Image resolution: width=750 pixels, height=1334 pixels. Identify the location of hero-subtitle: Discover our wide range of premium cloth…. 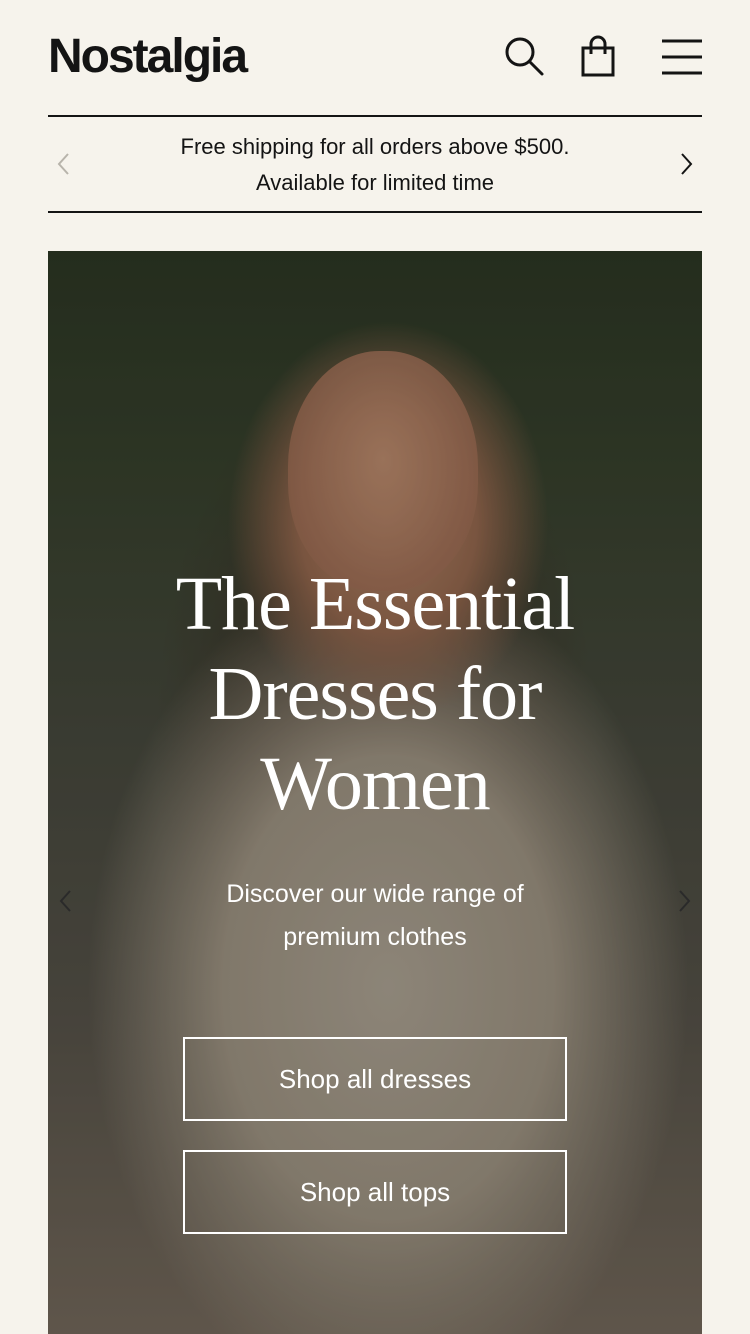
(375, 916).